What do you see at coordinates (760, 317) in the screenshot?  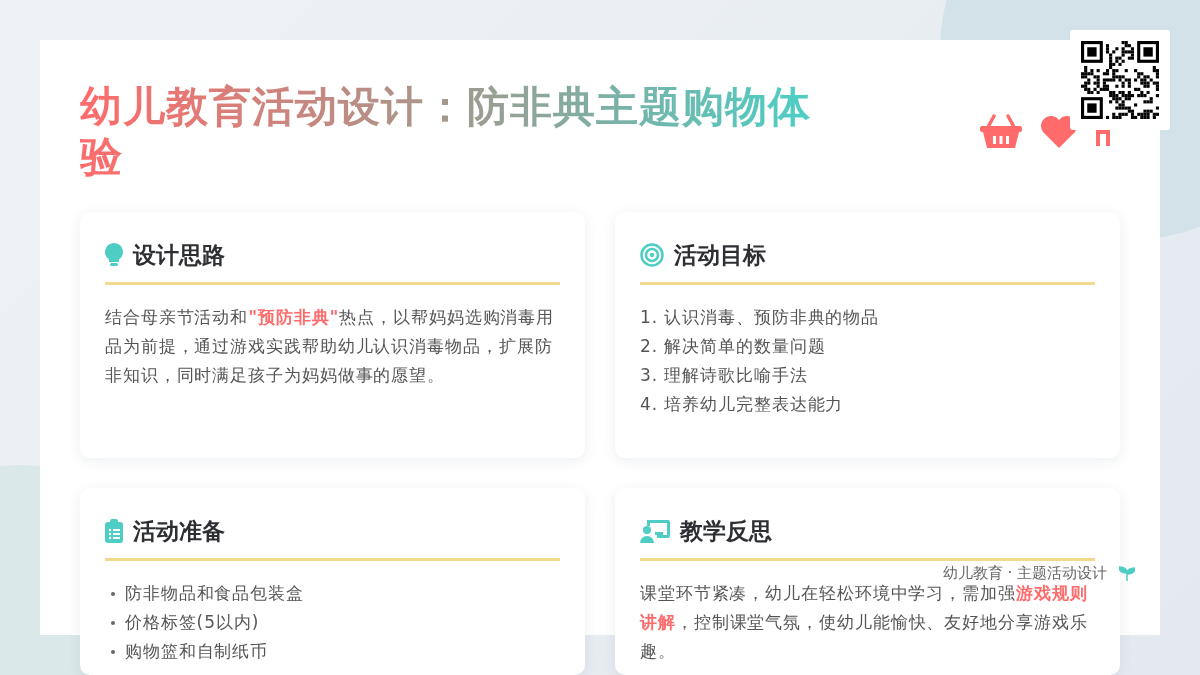 I see `list-item: 1. 认识消毒、预防非典的物品` at bounding box center [760, 317].